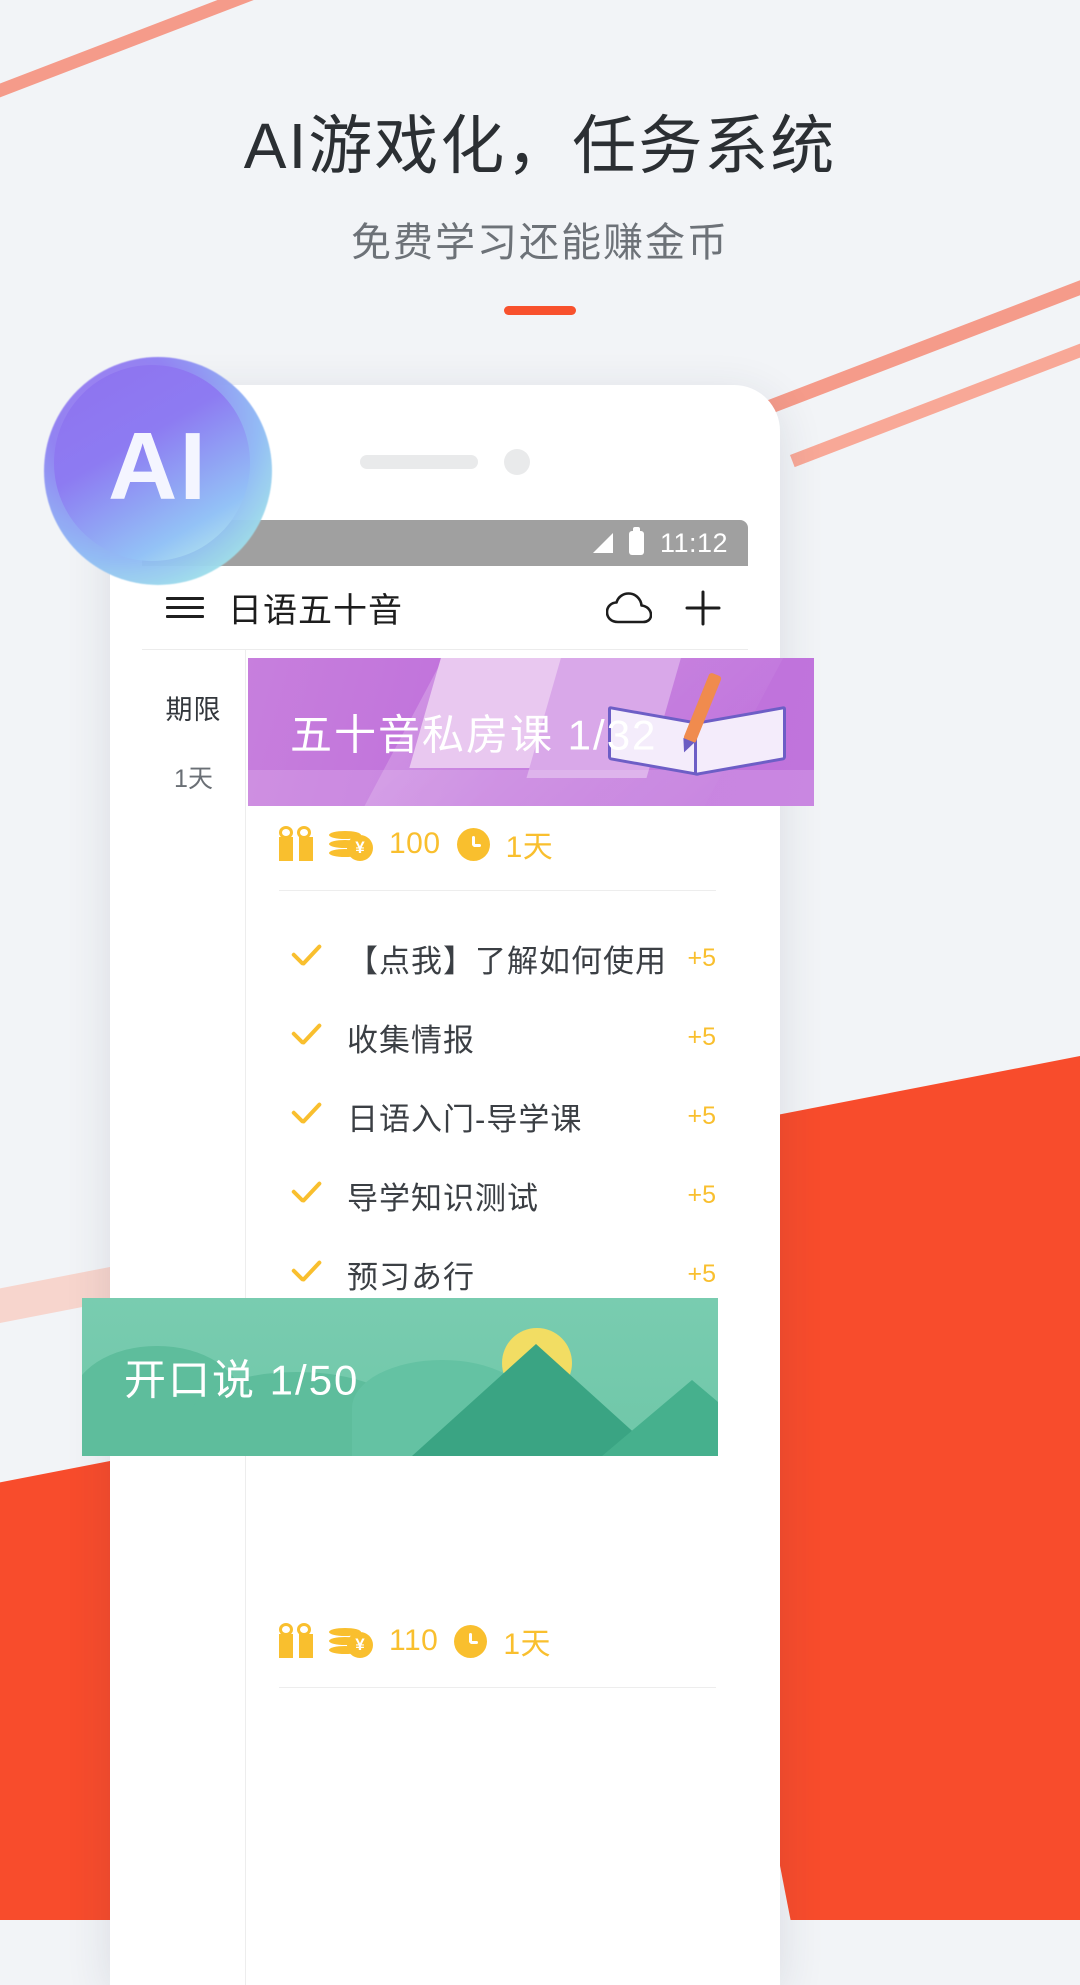 The image size is (1080, 1985). I want to click on page-title: AI游戏化，任务系统, so click(540, 146).